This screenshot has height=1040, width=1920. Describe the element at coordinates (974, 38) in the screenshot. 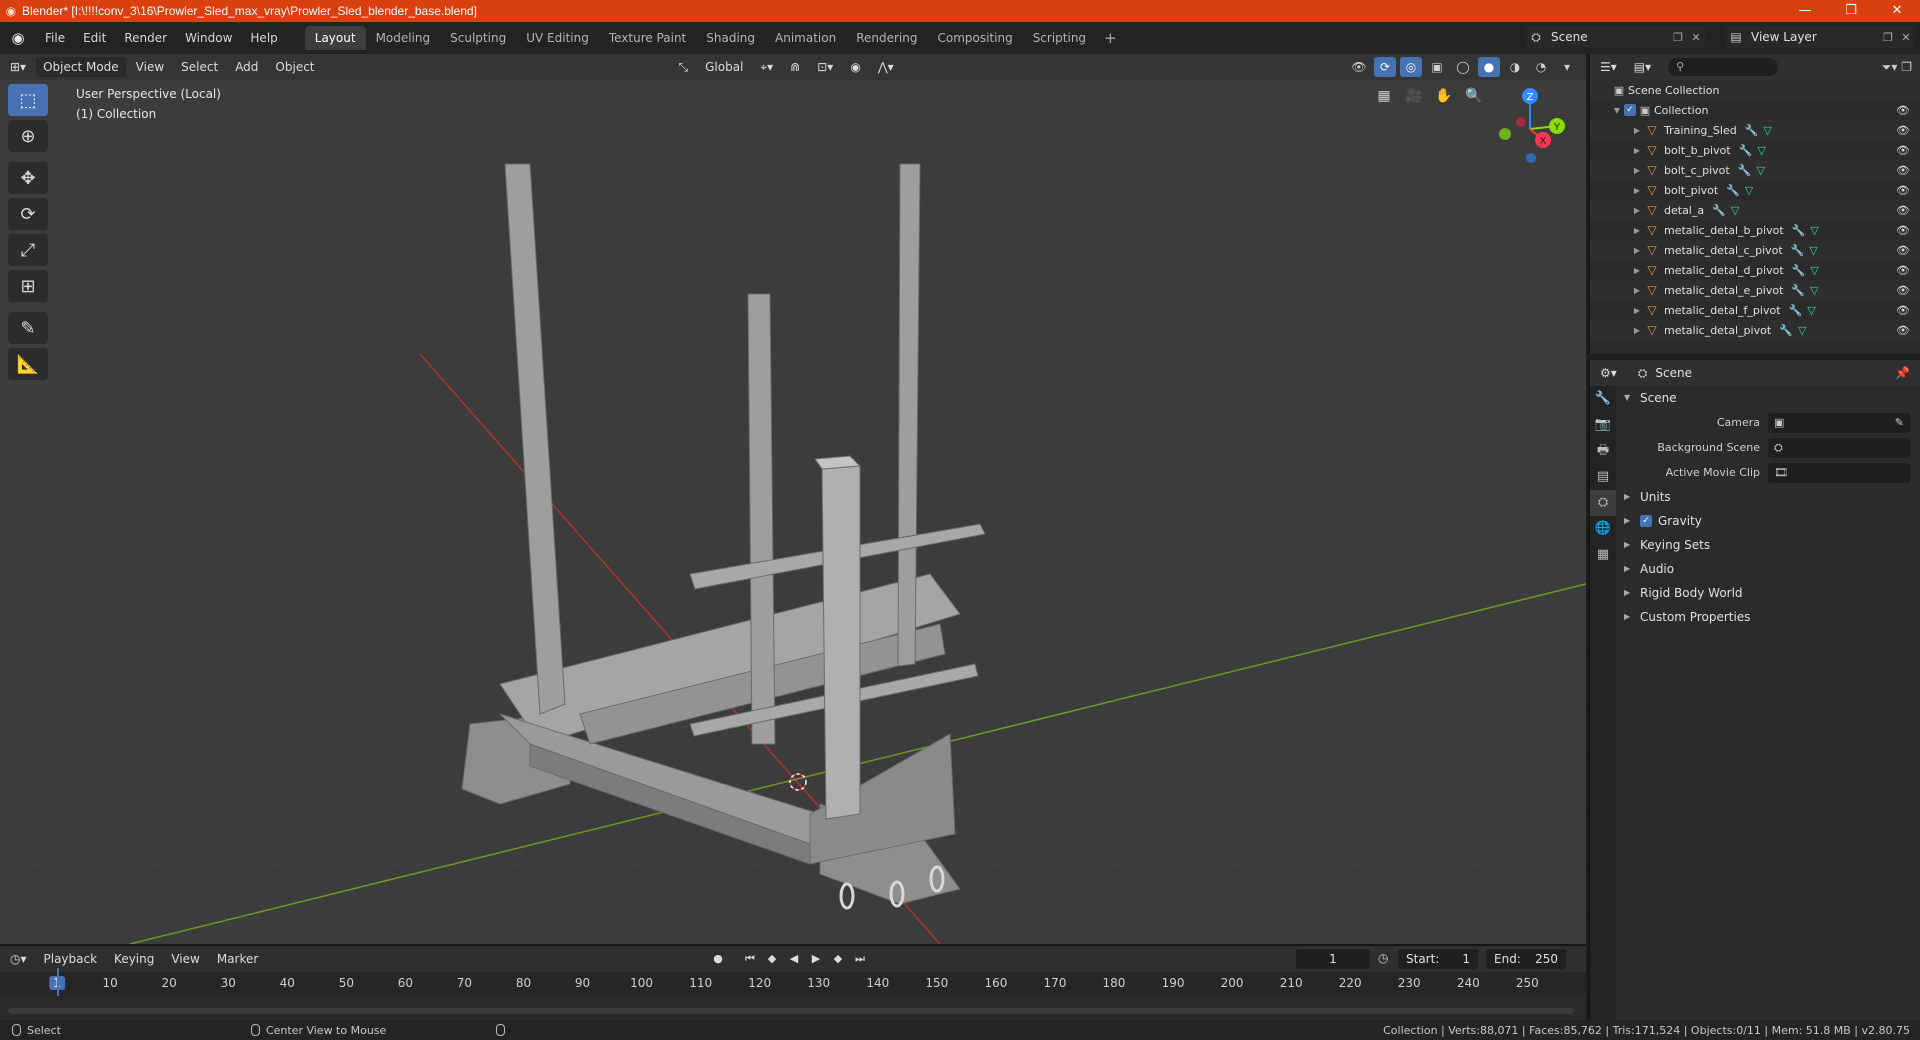

I see `tab-compositing: Compositing` at that location.